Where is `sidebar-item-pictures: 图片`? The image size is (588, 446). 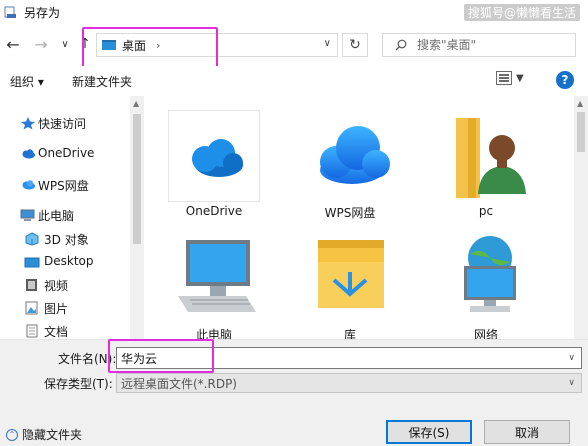
sidebar-item-pictures: 图片 is located at coordinates (65, 308).